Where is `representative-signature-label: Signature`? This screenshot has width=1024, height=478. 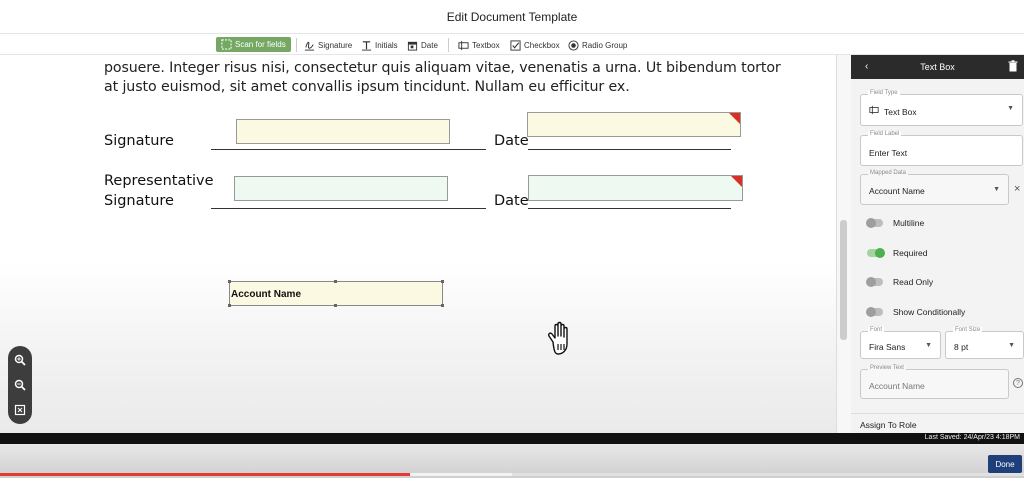
representative-signature-label: Signature is located at coordinates (139, 201).